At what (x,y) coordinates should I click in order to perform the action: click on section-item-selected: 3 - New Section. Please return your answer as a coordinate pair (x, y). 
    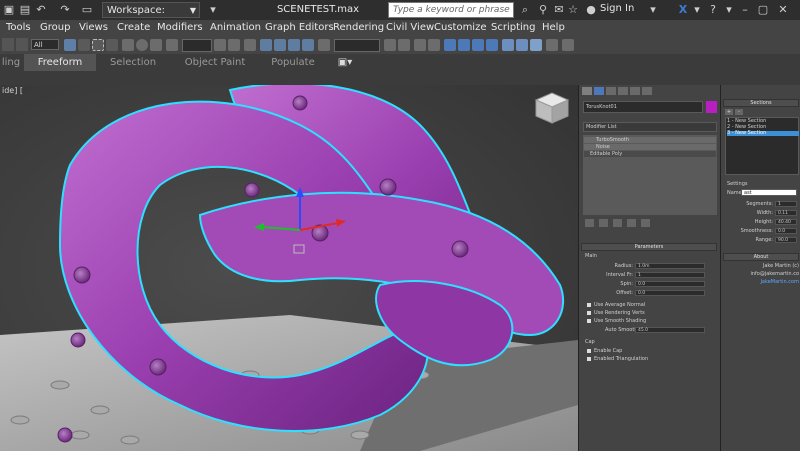
    Looking at the image, I should click on (763, 133).